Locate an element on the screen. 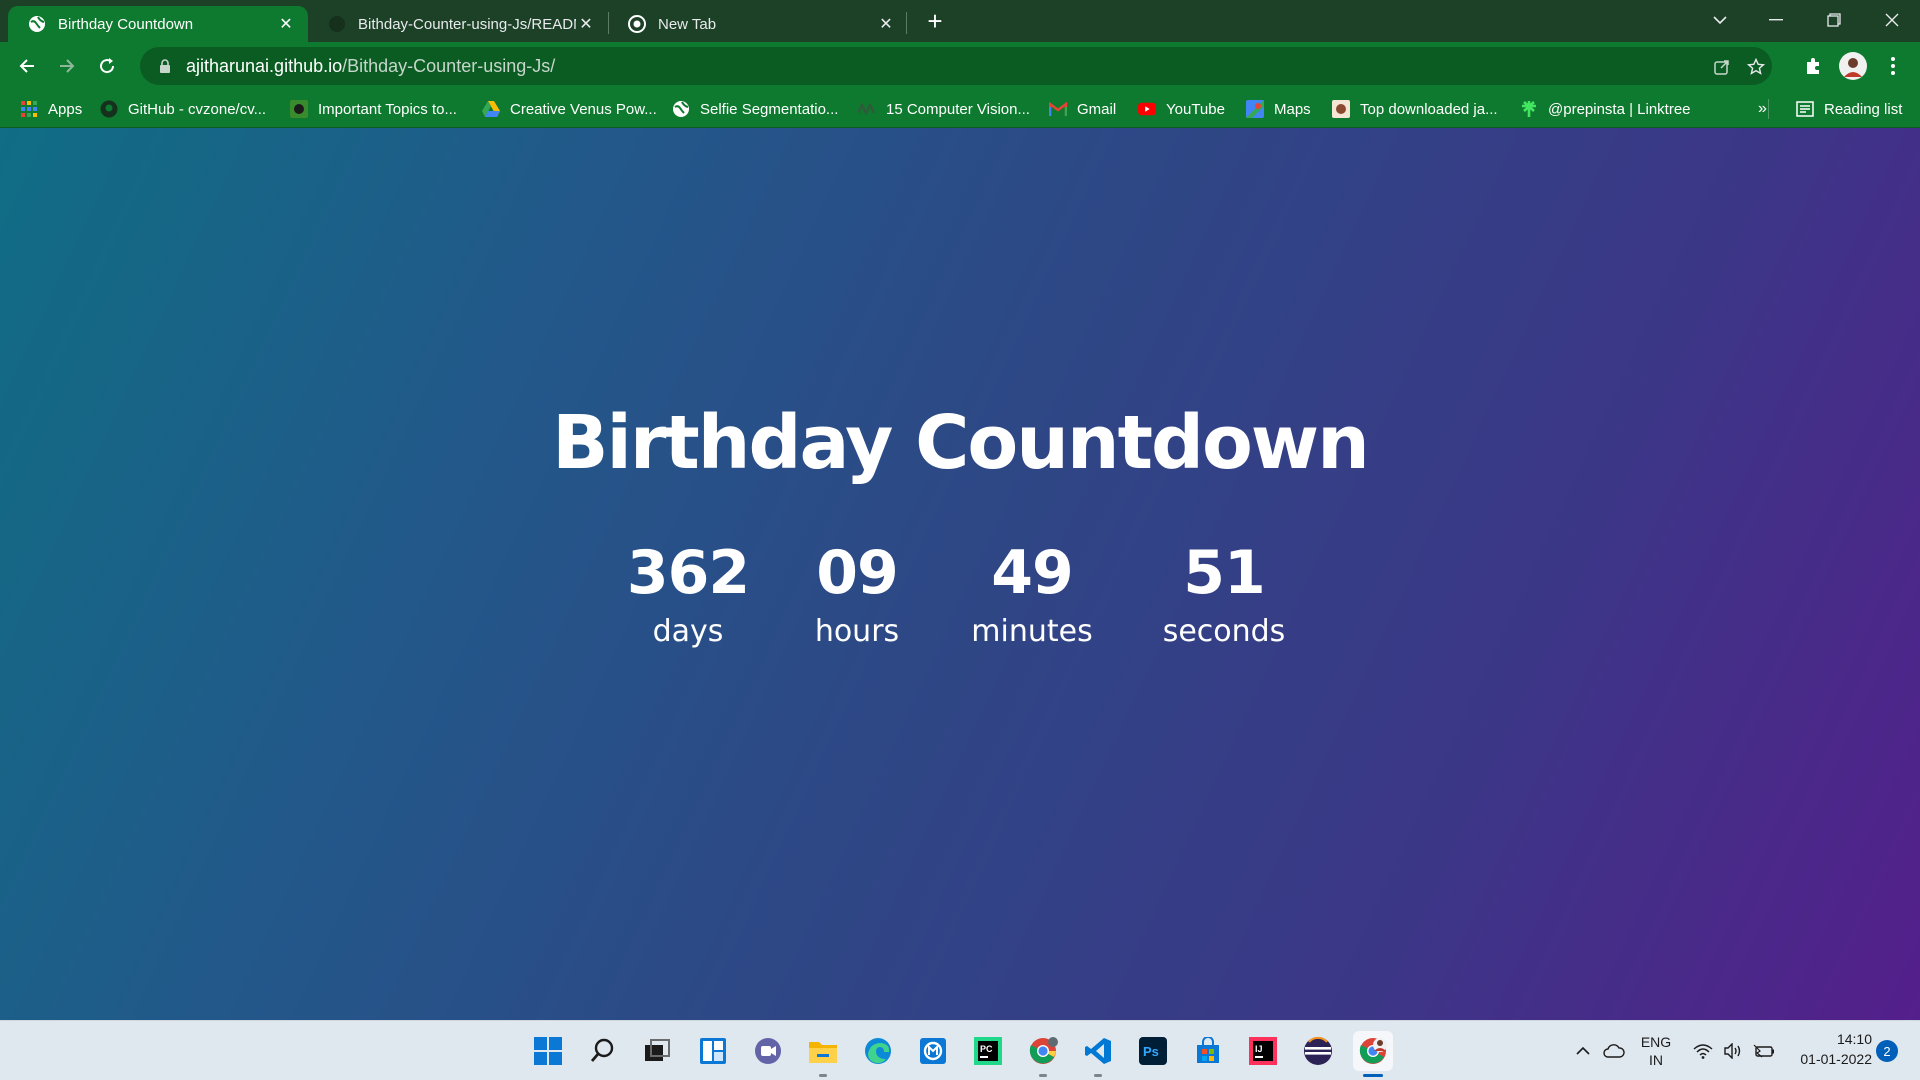 This screenshot has height=1080, width=1920. tab-separator is located at coordinates (906, 23).